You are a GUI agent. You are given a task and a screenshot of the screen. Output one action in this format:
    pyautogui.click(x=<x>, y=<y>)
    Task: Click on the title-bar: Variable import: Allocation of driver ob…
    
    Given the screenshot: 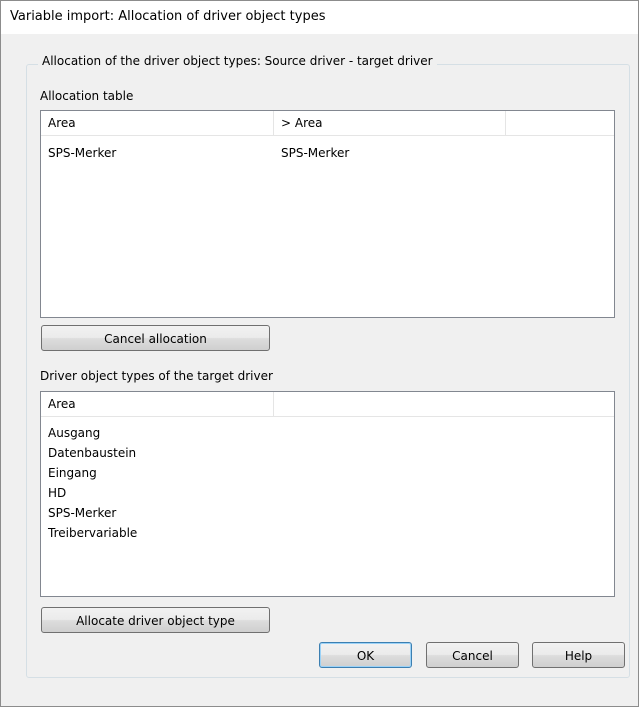 What is the action you would take?
    pyautogui.click(x=319, y=17)
    